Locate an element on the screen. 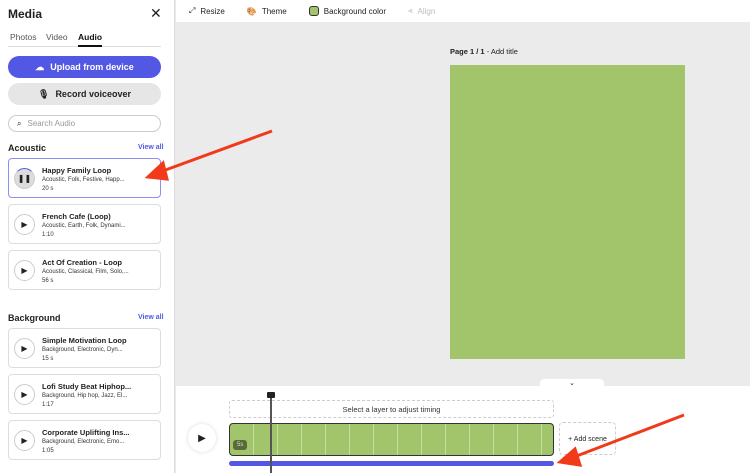 Image resolution: width=750 pixels, height=473 pixels. panel-title: Media is located at coordinates (25, 14).